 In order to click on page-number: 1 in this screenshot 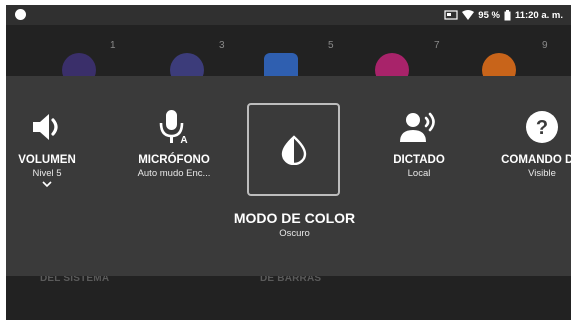, I will do `click(113, 45)`.